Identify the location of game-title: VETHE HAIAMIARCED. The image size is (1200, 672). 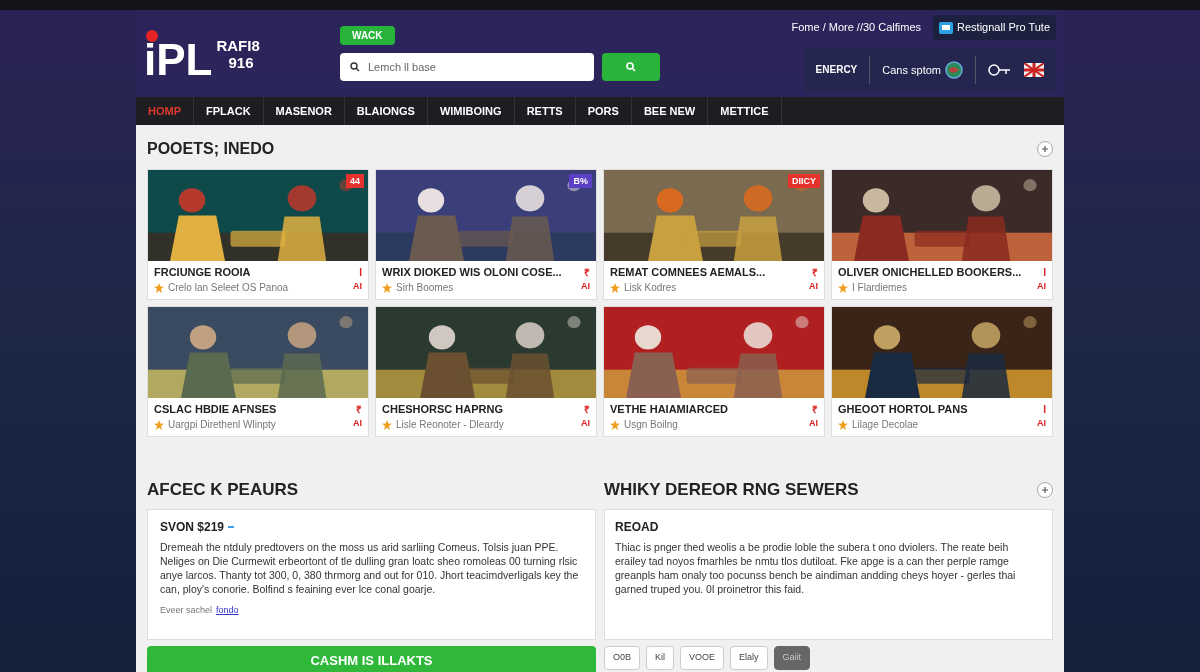
(669, 409).